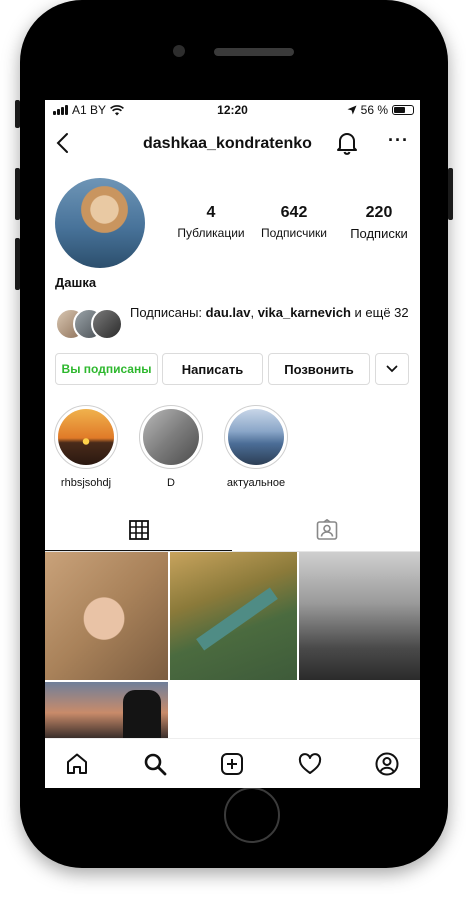  I want to click on following-stat: 220 Подписки, so click(379, 222).